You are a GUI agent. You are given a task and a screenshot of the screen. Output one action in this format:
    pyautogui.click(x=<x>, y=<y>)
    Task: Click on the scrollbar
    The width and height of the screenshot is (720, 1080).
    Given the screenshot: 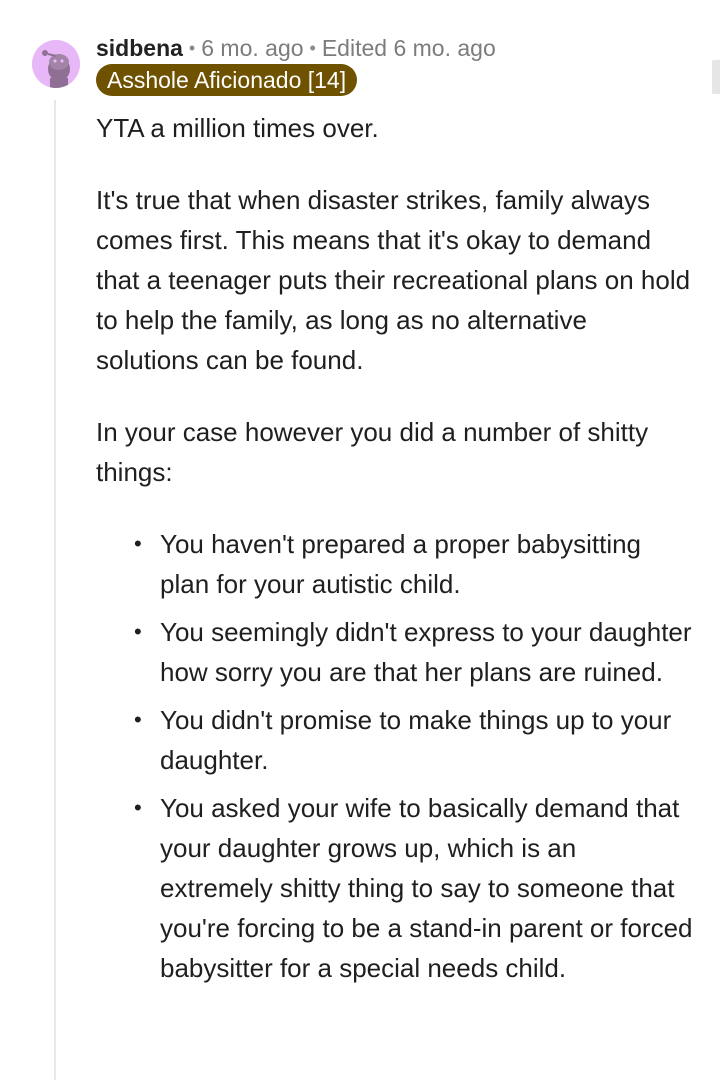 What is the action you would take?
    pyautogui.click(x=716, y=77)
    